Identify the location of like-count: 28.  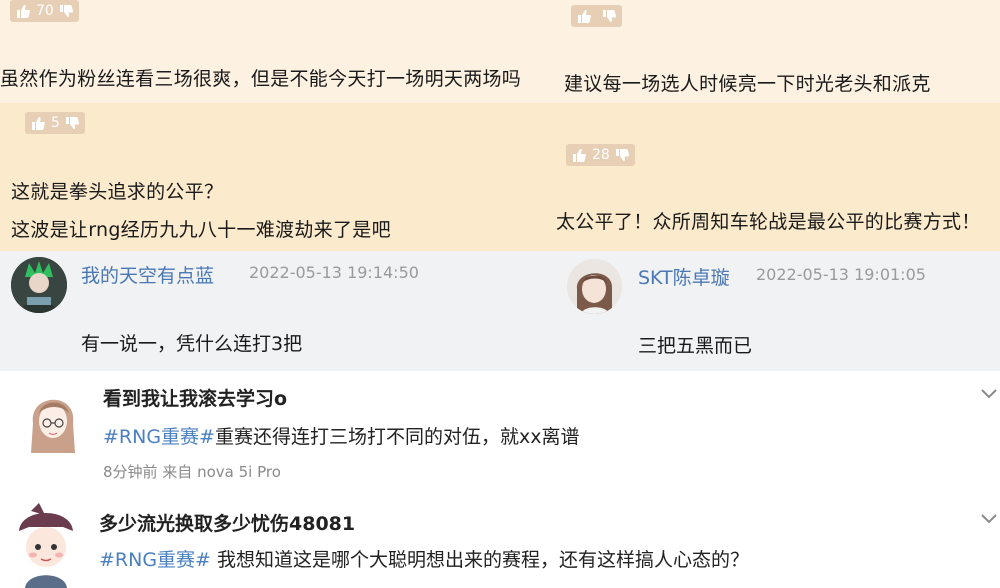
(601, 155).